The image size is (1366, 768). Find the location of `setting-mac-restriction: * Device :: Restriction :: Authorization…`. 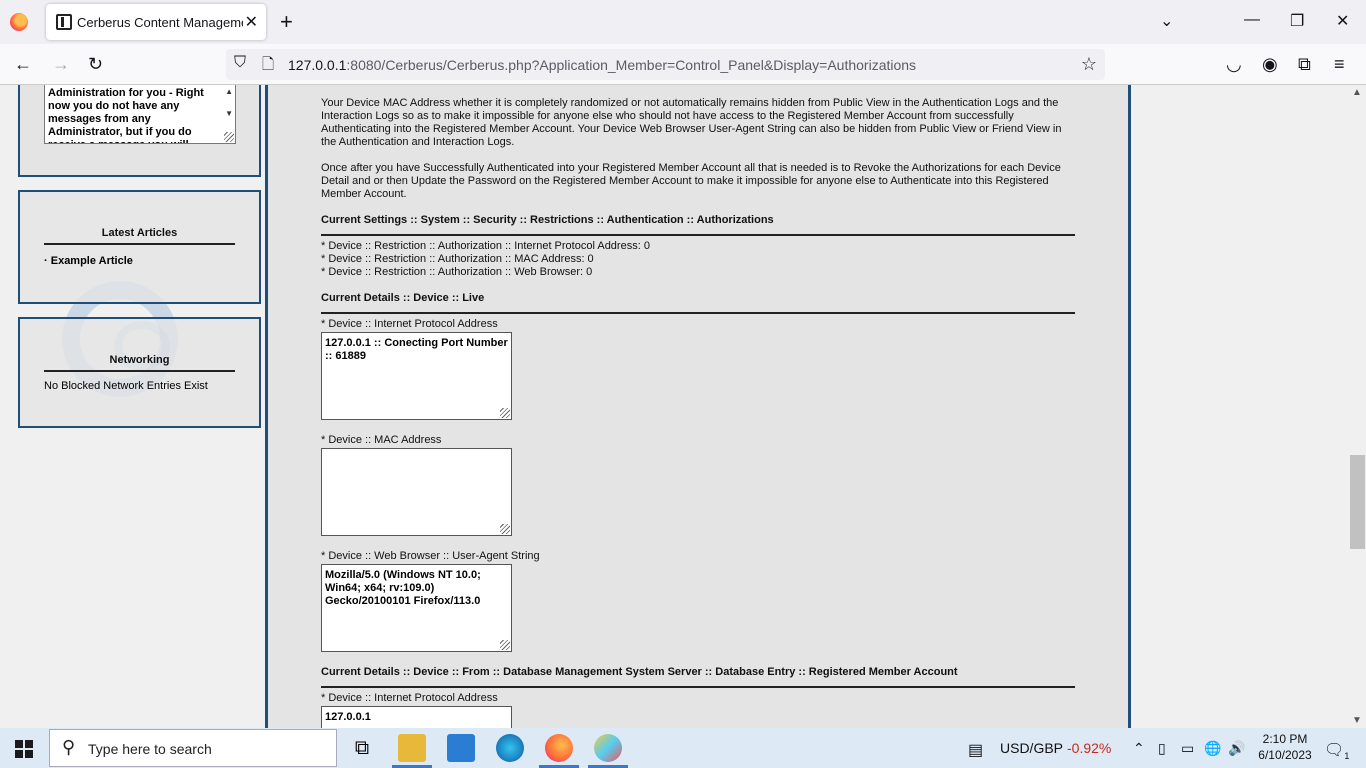

setting-mac-restriction: * Device :: Restriction :: Authorization… is located at coordinates (457, 259).